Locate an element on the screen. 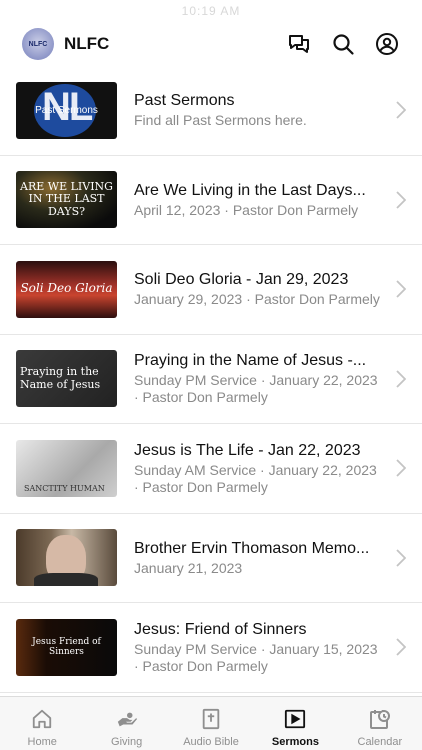 The height and width of the screenshot is (750, 422). tab-sermons: Sermons is located at coordinates (295, 723).